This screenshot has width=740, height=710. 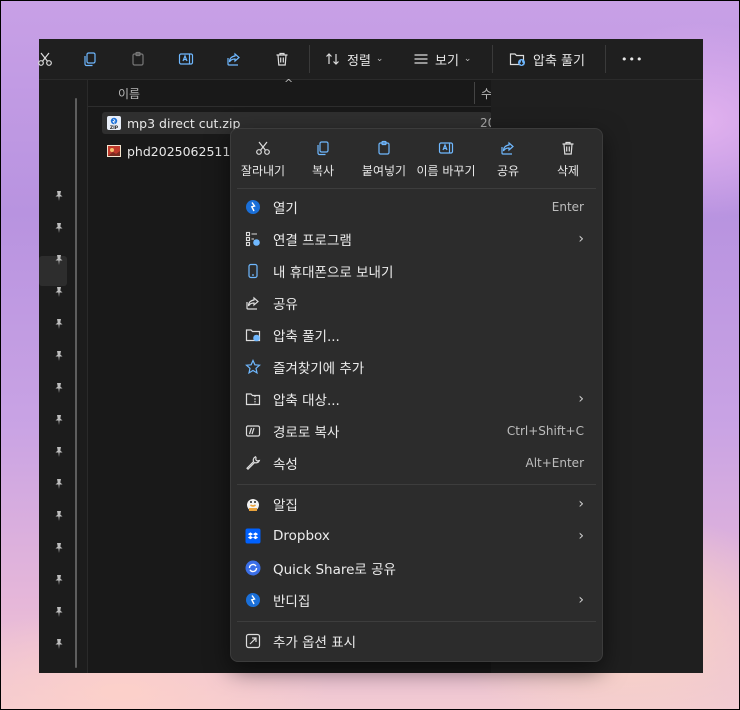 What do you see at coordinates (333, 273) in the screenshot?
I see `menu-item-label: 내 휴대폰으로 보내기` at bounding box center [333, 273].